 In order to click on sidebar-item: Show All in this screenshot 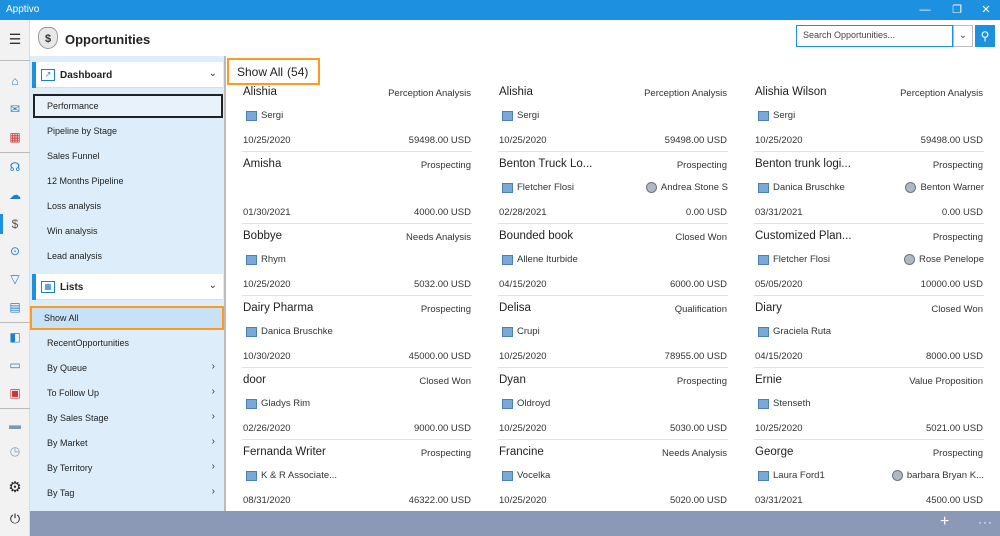, I will do `click(127, 318)`.